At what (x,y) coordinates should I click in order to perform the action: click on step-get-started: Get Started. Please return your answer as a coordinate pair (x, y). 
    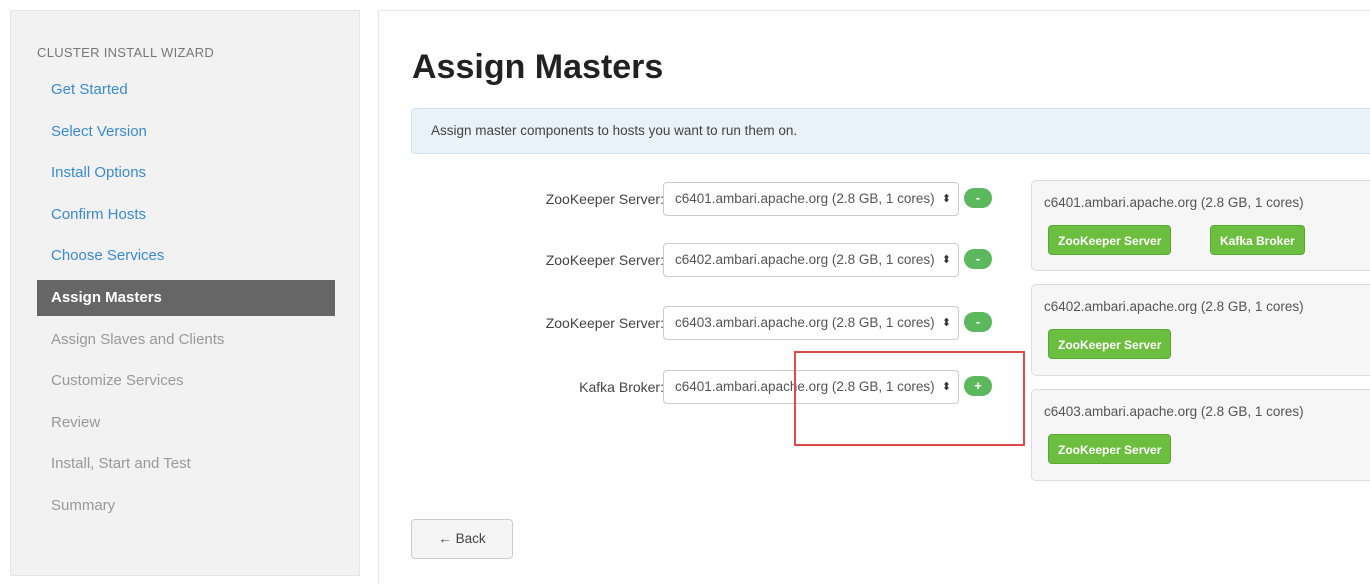
    Looking at the image, I should click on (186, 90).